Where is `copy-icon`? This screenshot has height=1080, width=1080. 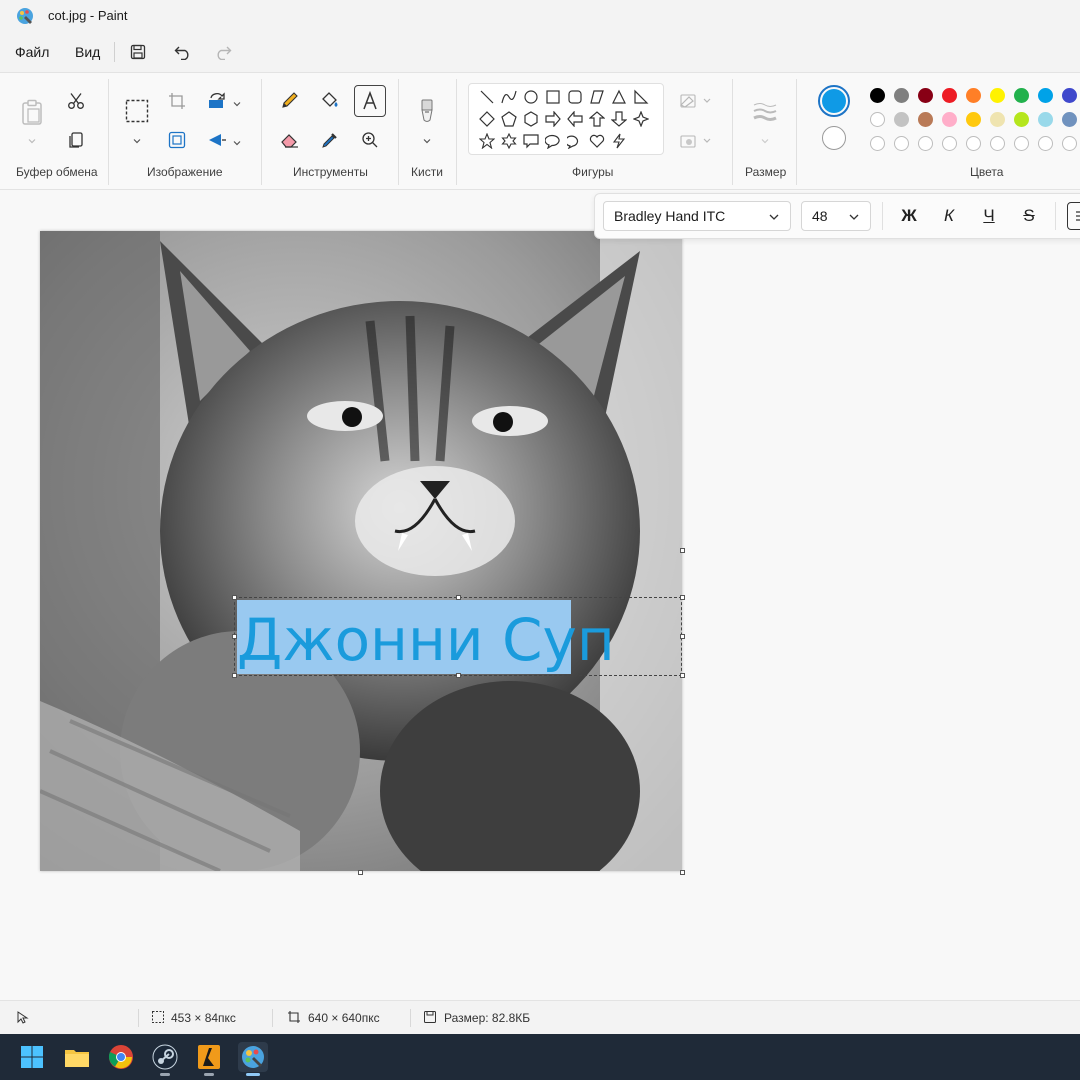 copy-icon is located at coordinates (76, 140).